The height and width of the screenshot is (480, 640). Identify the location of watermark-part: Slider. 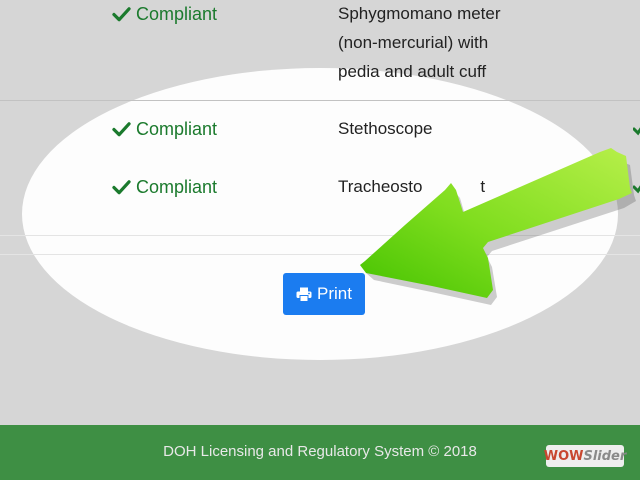
(605, 456).